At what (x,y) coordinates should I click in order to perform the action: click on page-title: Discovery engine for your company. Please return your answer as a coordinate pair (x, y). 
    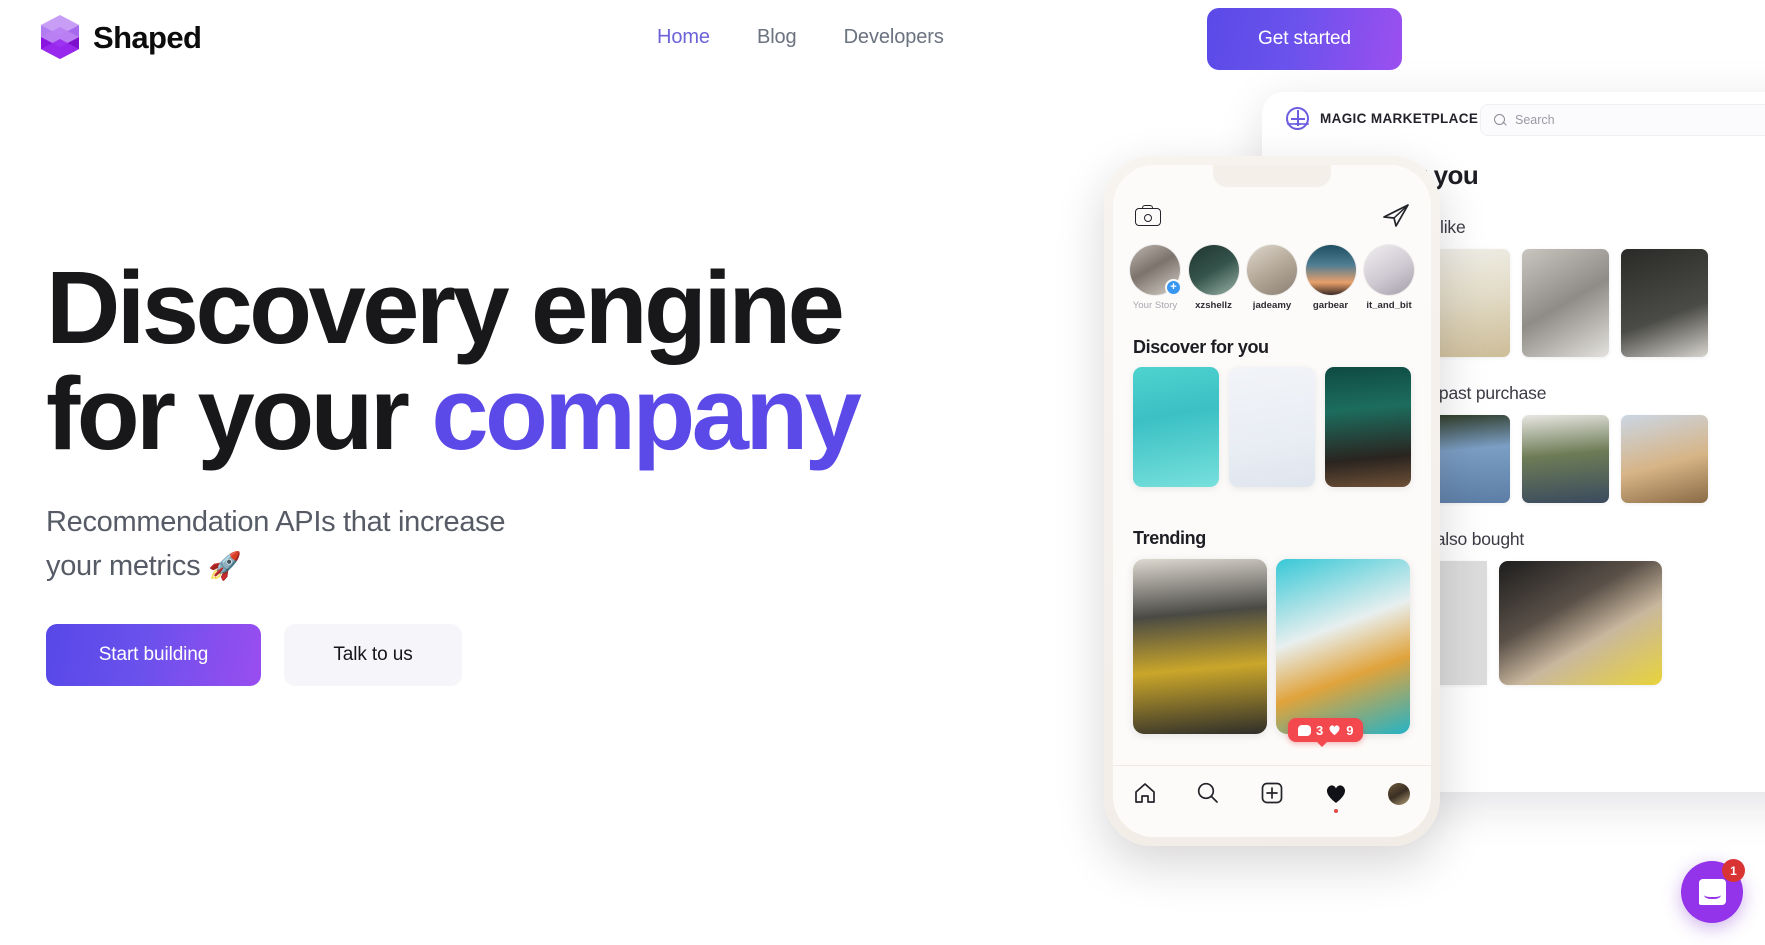
    Looking at the image, I should click on (496, 360).